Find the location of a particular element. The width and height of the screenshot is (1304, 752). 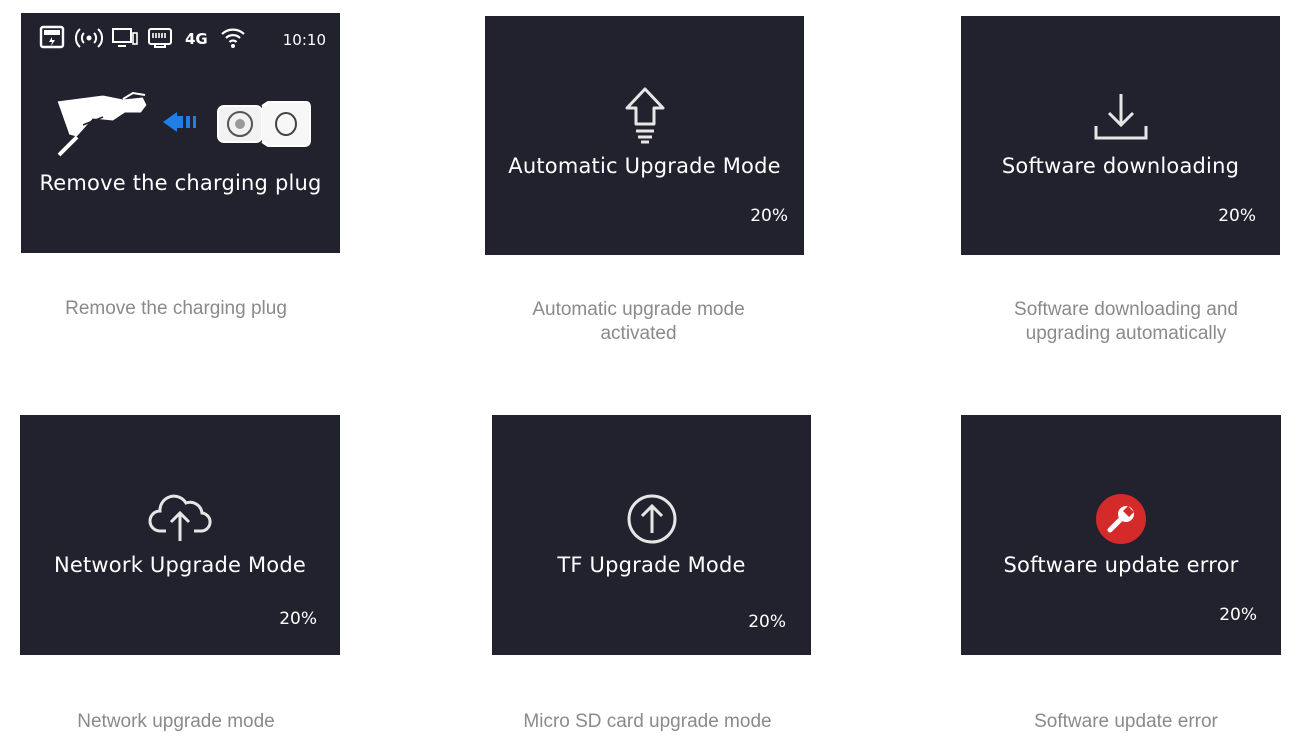

caption-line: Automatic upgrade mode is located at coordinates (638, 309).